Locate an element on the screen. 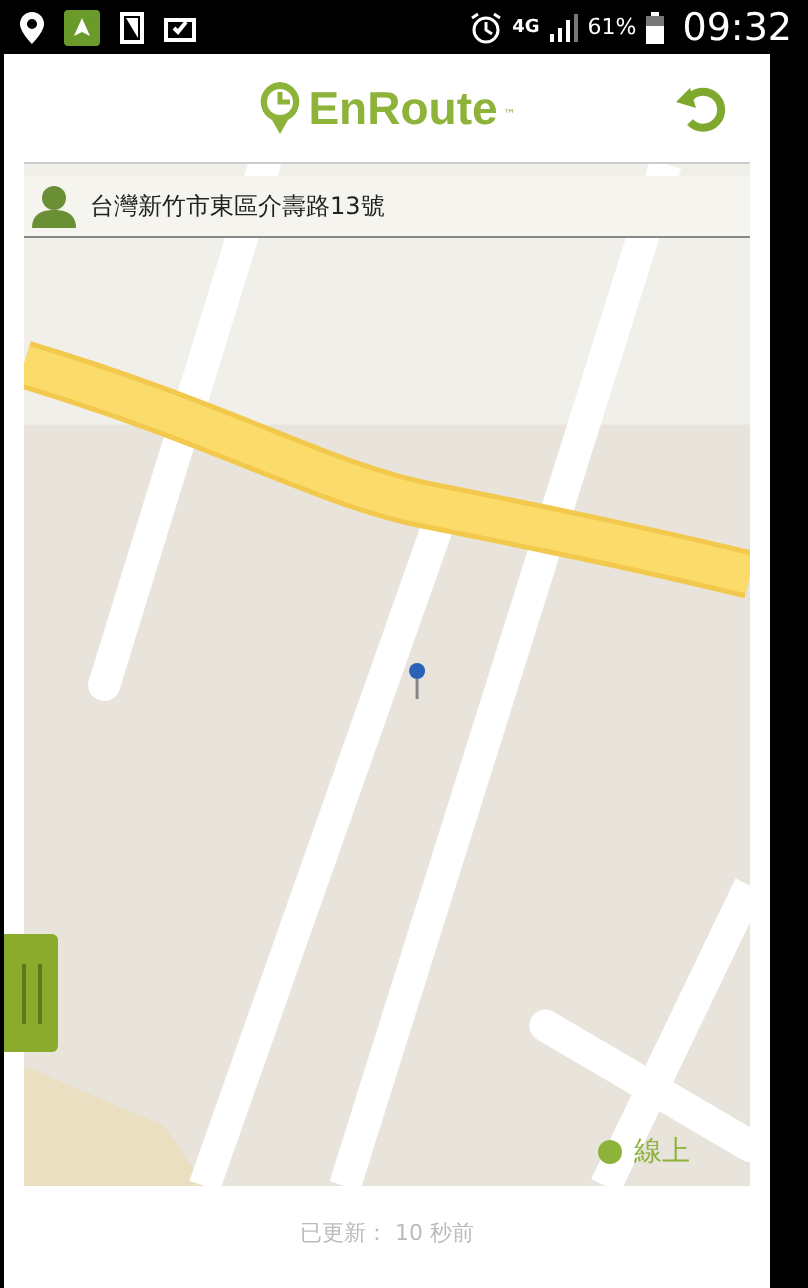 This screenshot has height=1288, width=808. clipboard-check-icon is located at coordinates (180, 27).